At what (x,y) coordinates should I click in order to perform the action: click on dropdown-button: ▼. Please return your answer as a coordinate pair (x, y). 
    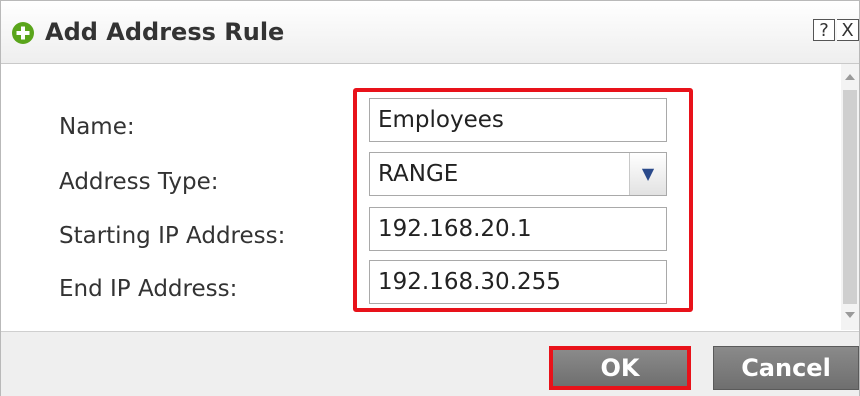
    Looking at the image, I should click on (647, 174).